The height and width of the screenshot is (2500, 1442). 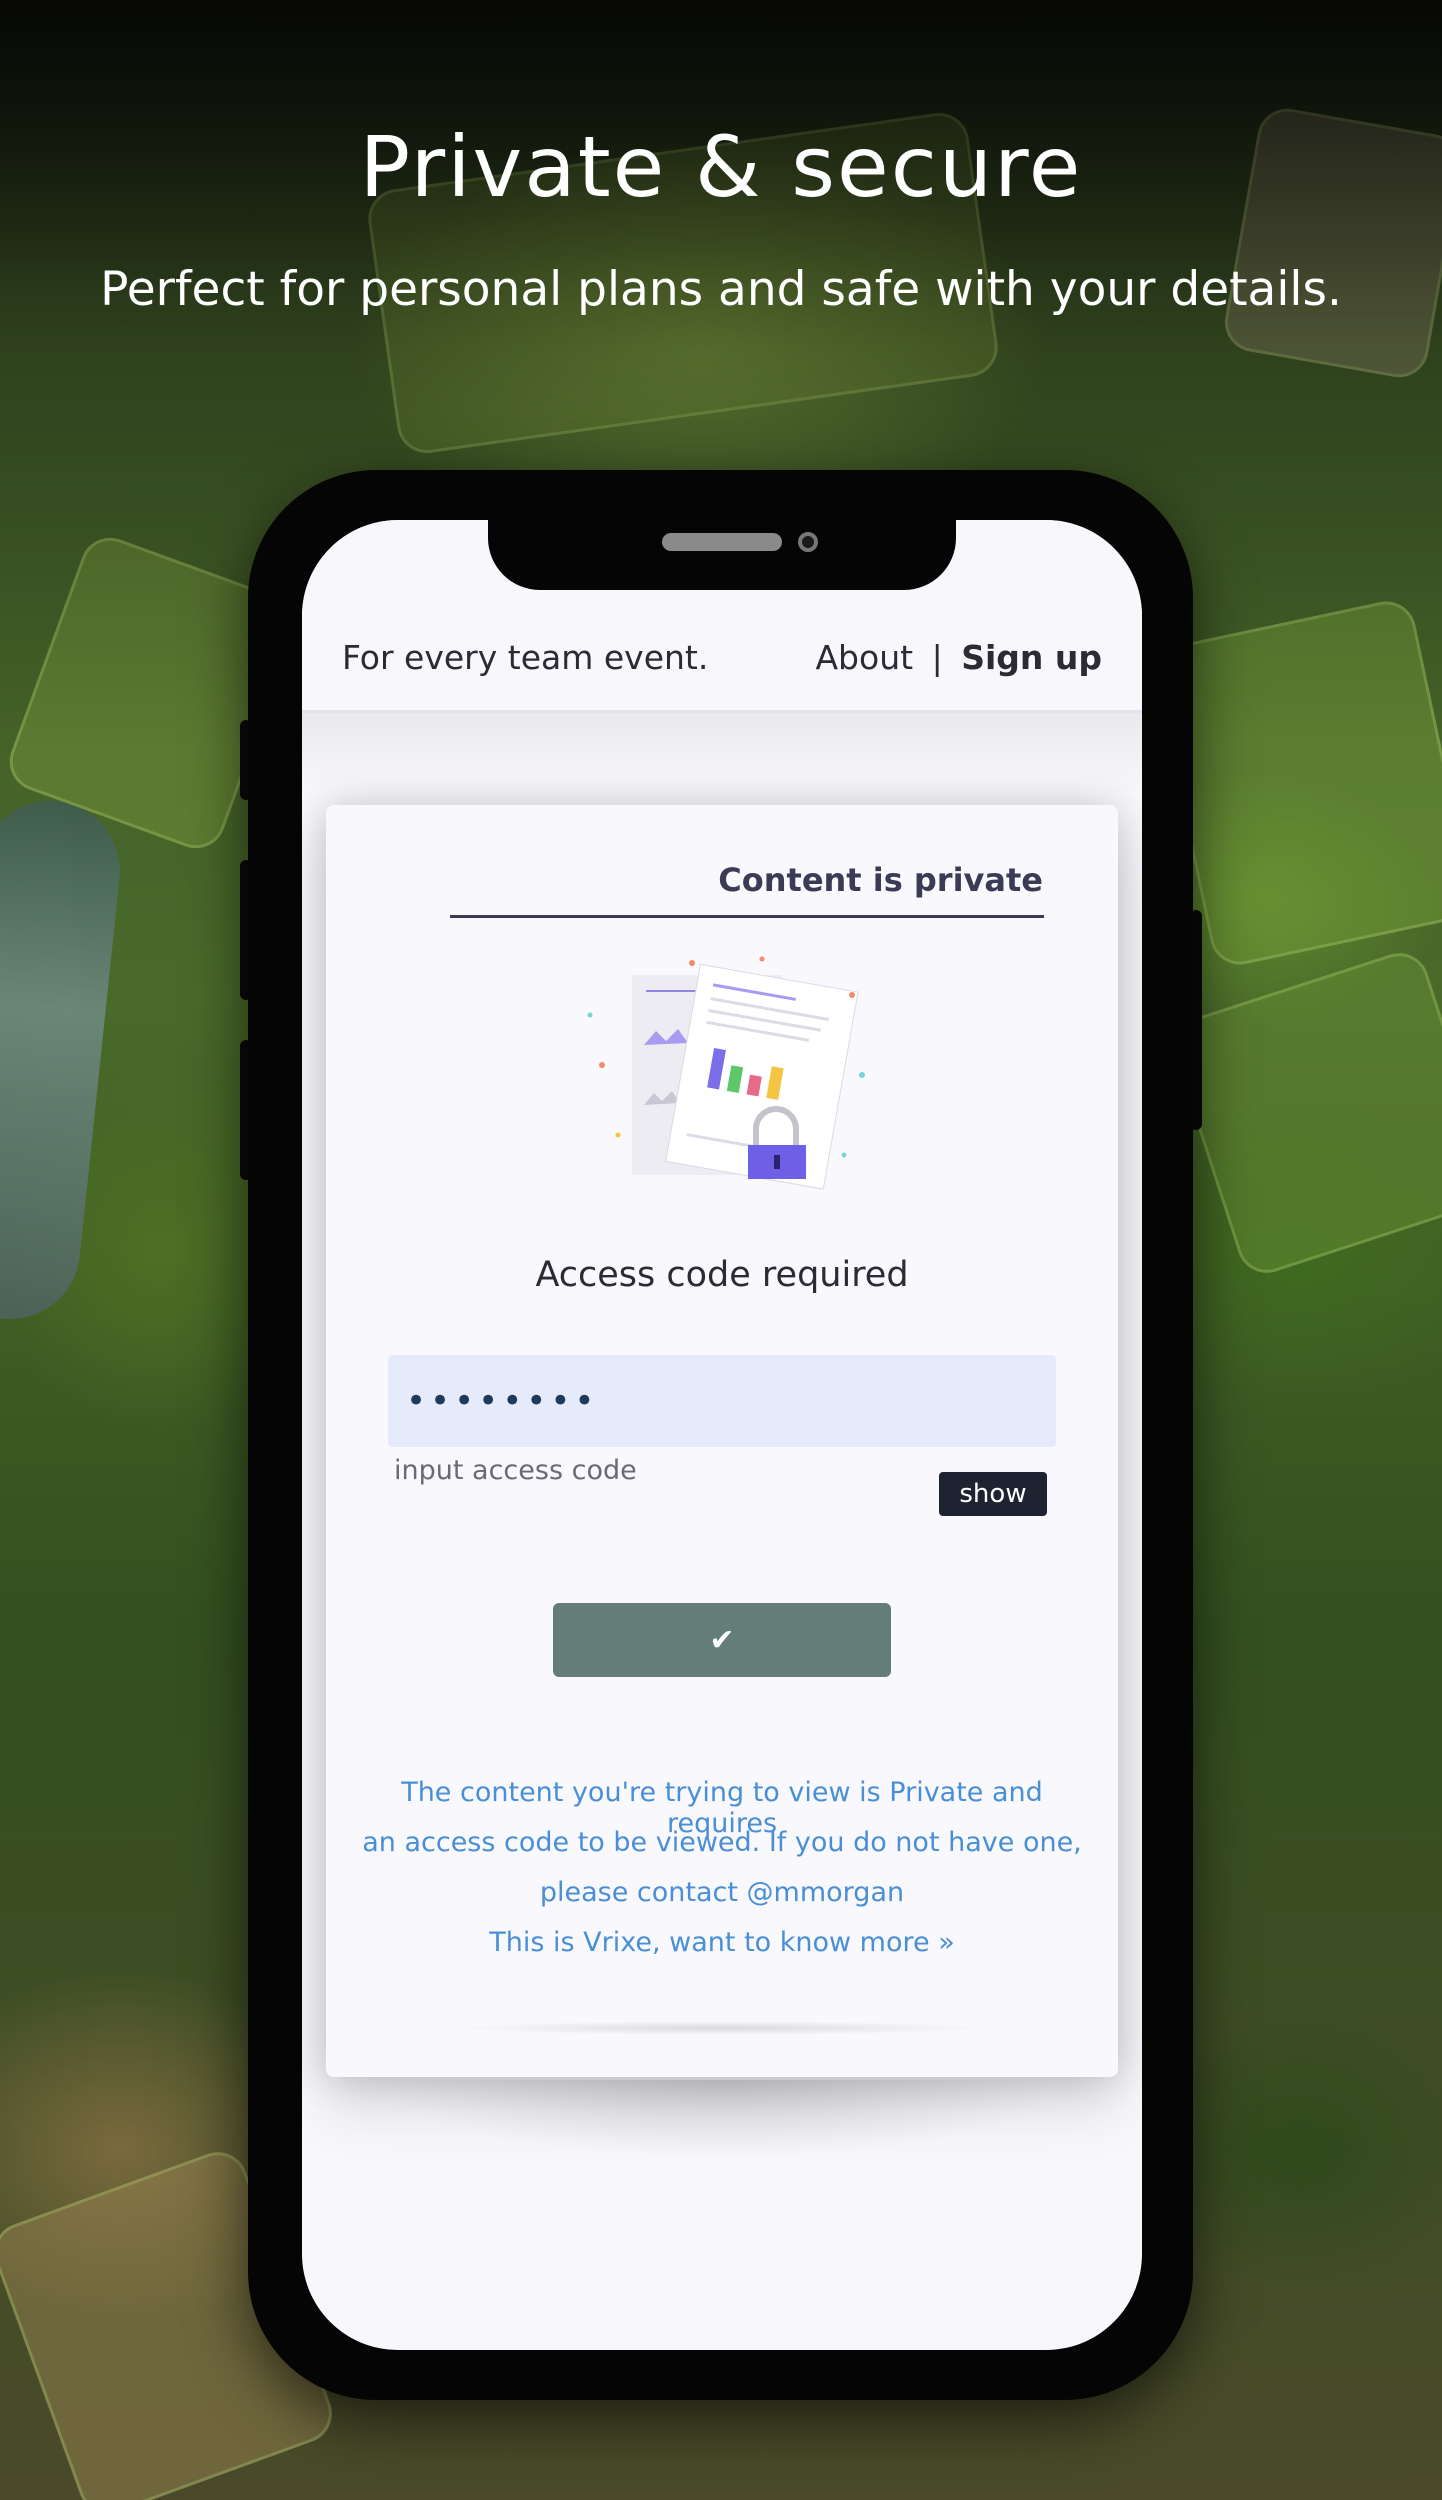 I want to click on check-icon: ✔, so click(x=722, y=1640).